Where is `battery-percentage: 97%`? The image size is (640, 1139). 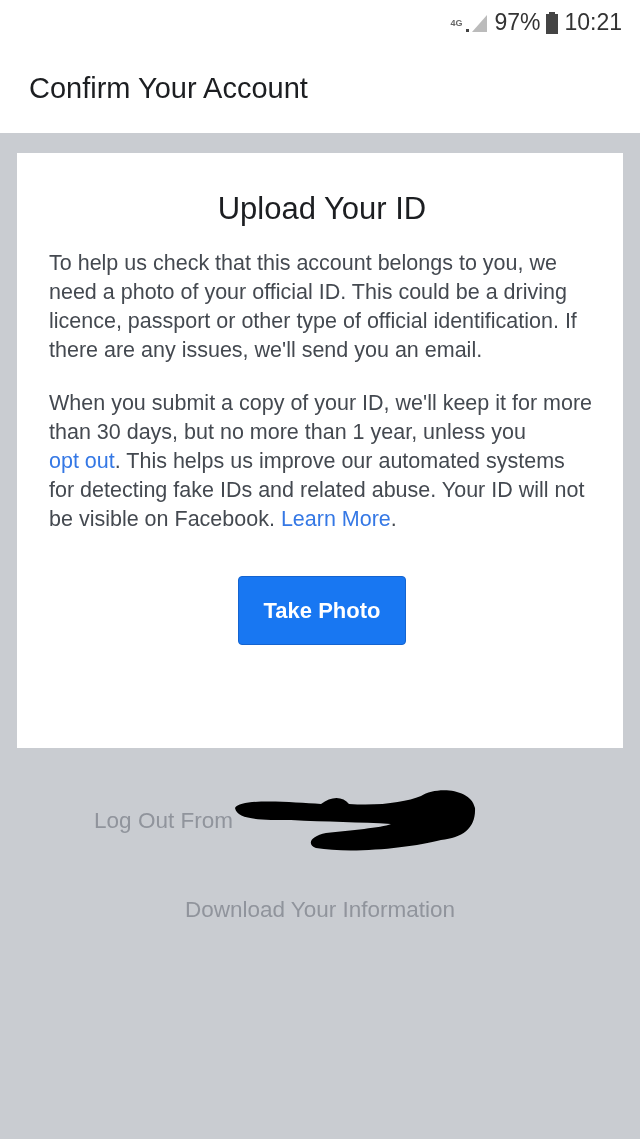
battery-percentage: 97% is located at coordinates (517, 22).